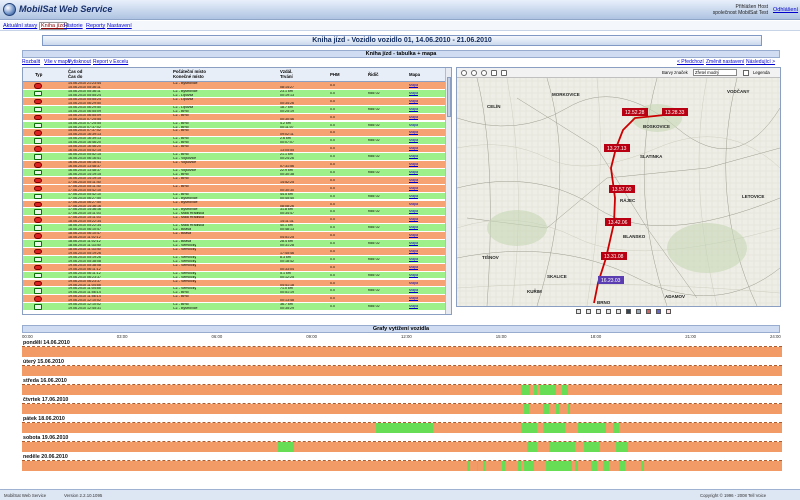 The width and height of the screenshot is (800, 500). What do you see at coordinates (658, 311) in the screenshot?
I see `map-tool-9-icon` at bounding box center [658, 311].